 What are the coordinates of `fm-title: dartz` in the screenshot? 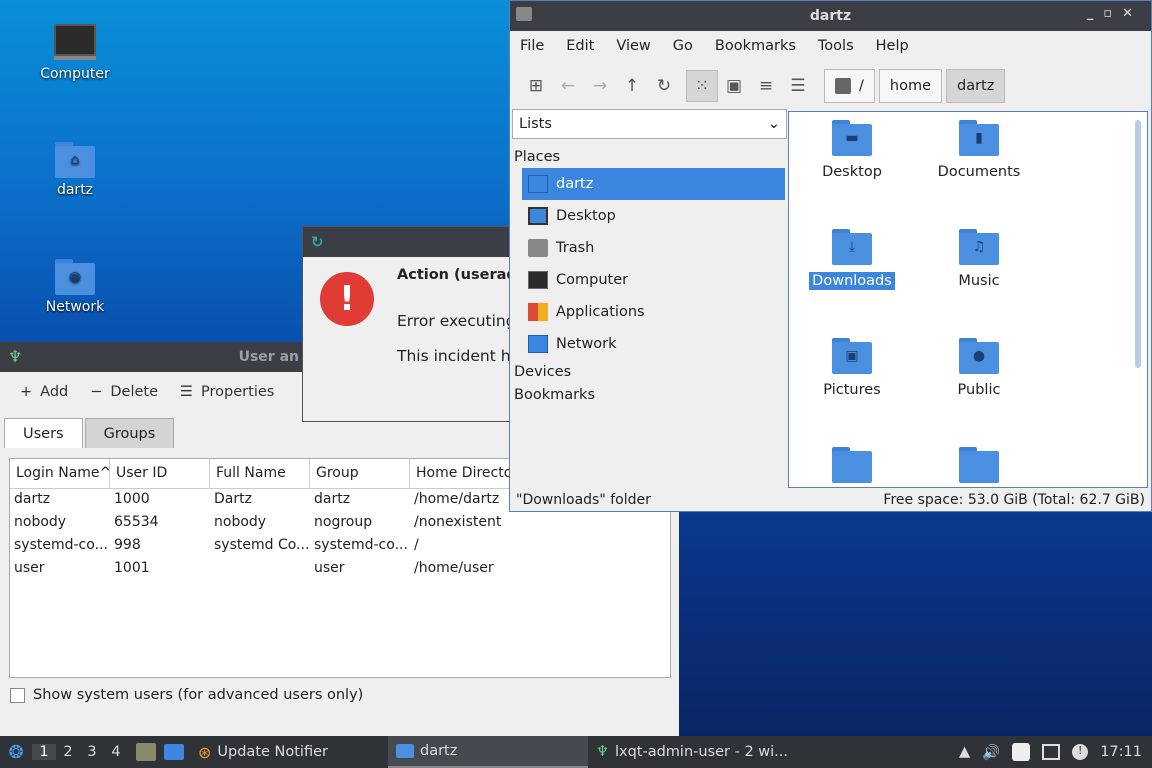 It's located at (830, 16).